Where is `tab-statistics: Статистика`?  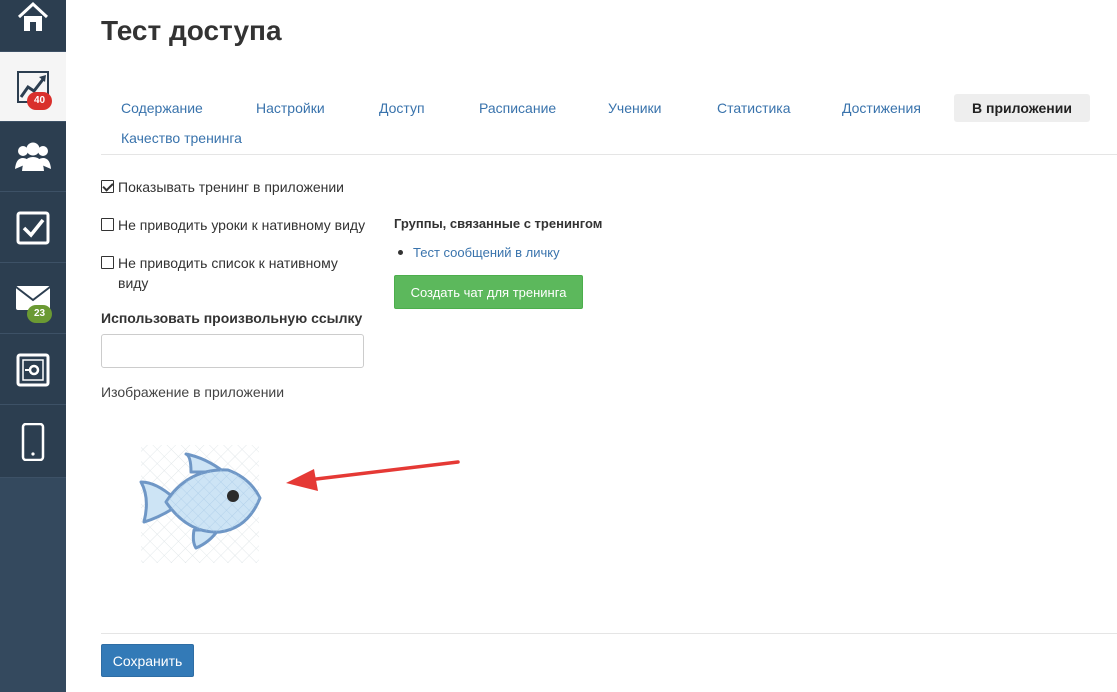
tab-statistics: Статистика is located at coordinates (754, 108).